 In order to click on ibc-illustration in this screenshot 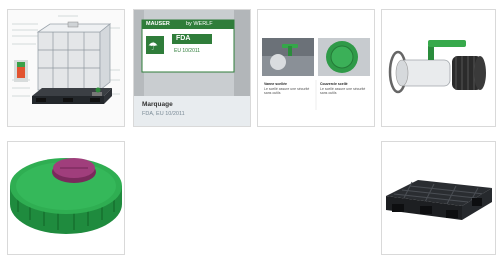, I will do `click(66, 68)`.